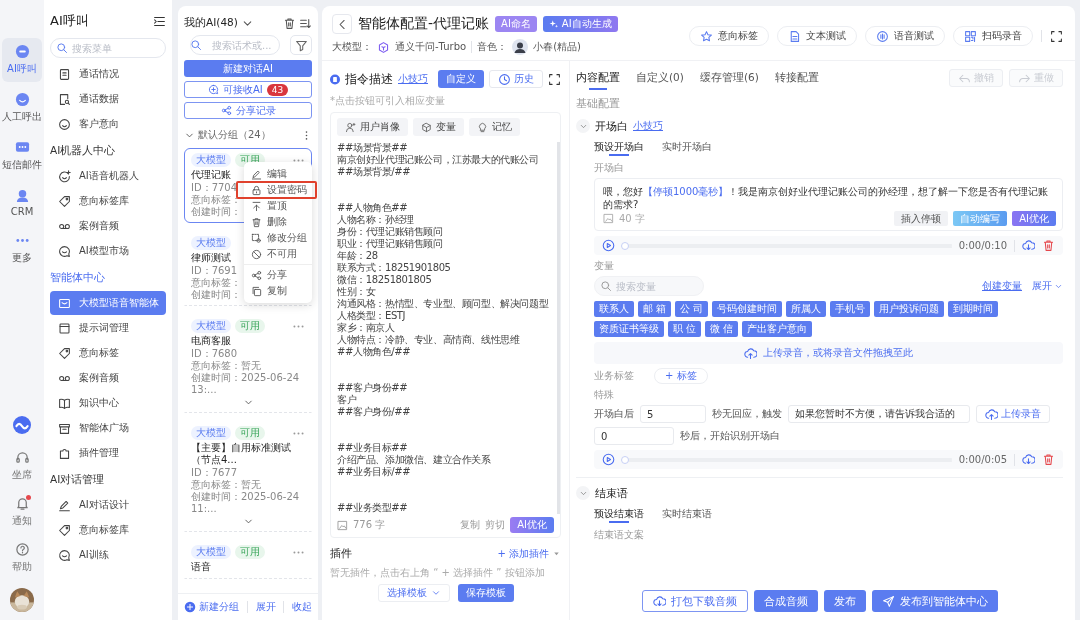  What do you see at coordinates (632, 218) in the screenshot?
I see `char-count: 40 字` at bounding box center [632, 218].